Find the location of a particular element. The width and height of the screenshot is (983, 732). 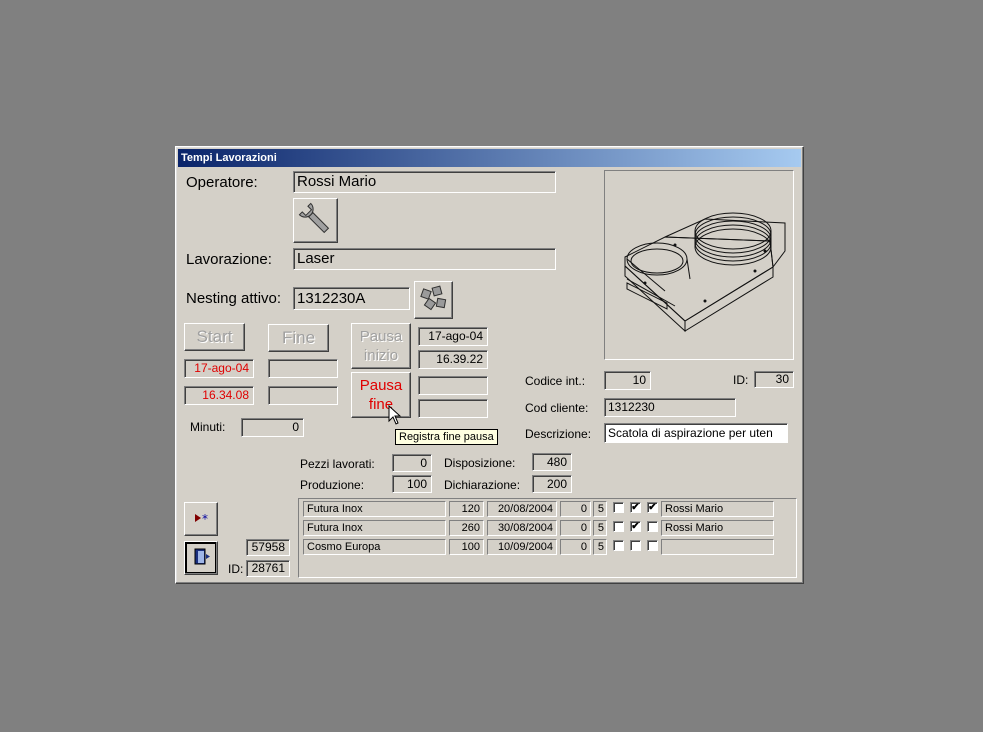

parts-icon is located at coordinates (433, 298).